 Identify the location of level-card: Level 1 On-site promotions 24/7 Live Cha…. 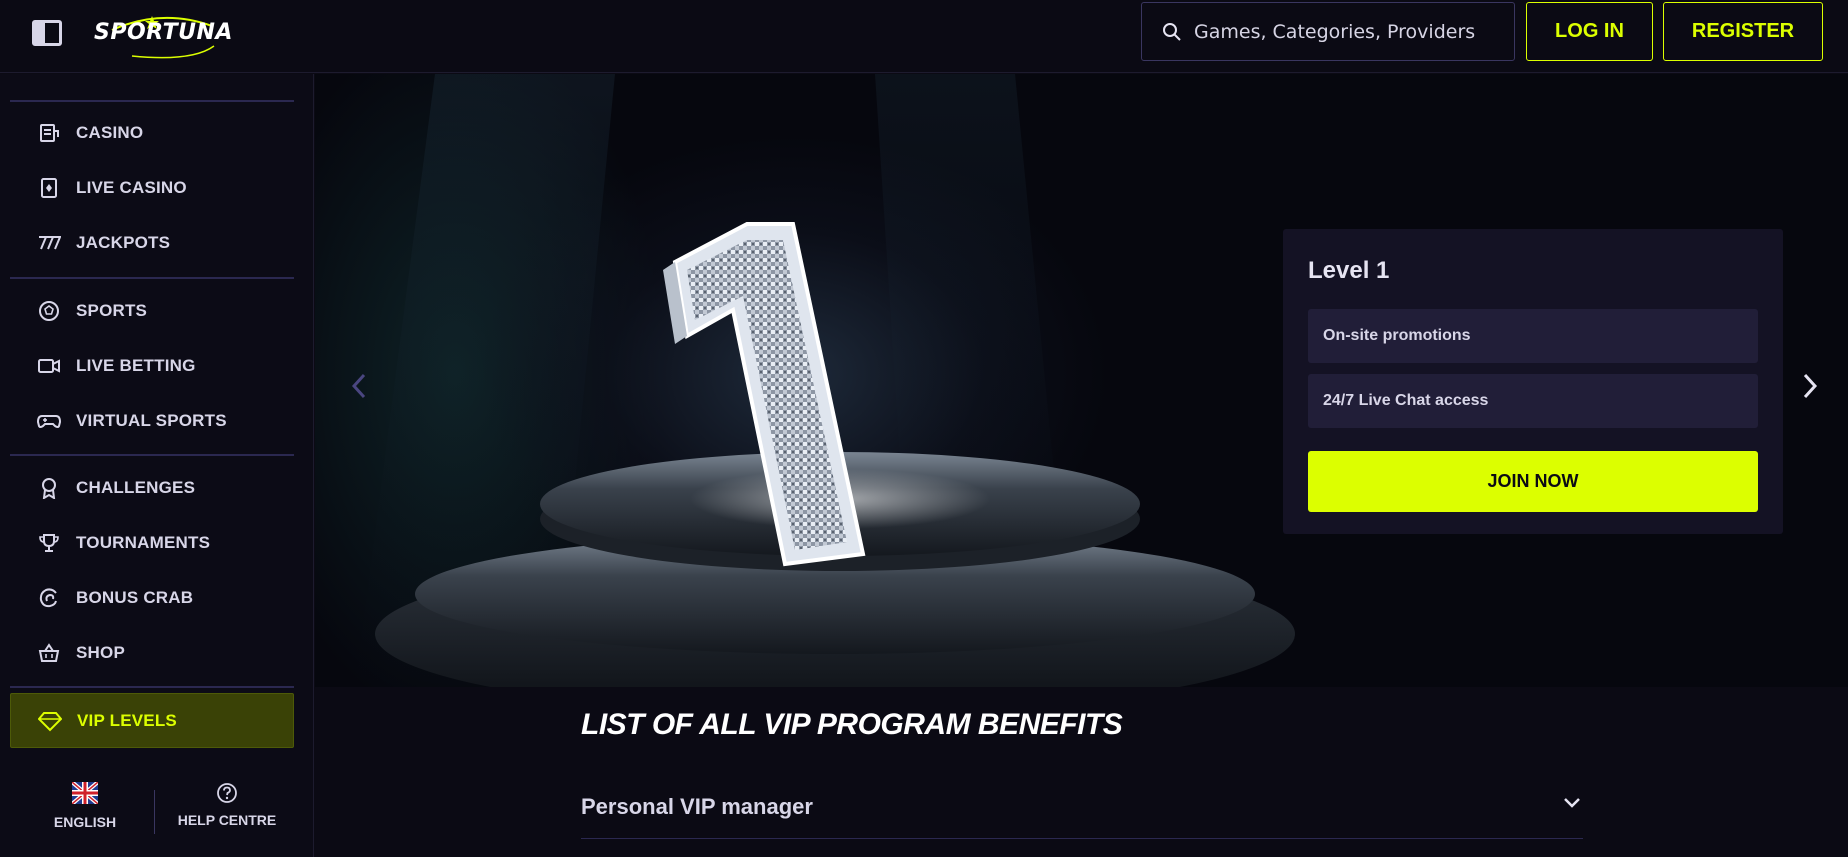
(1533, 381).